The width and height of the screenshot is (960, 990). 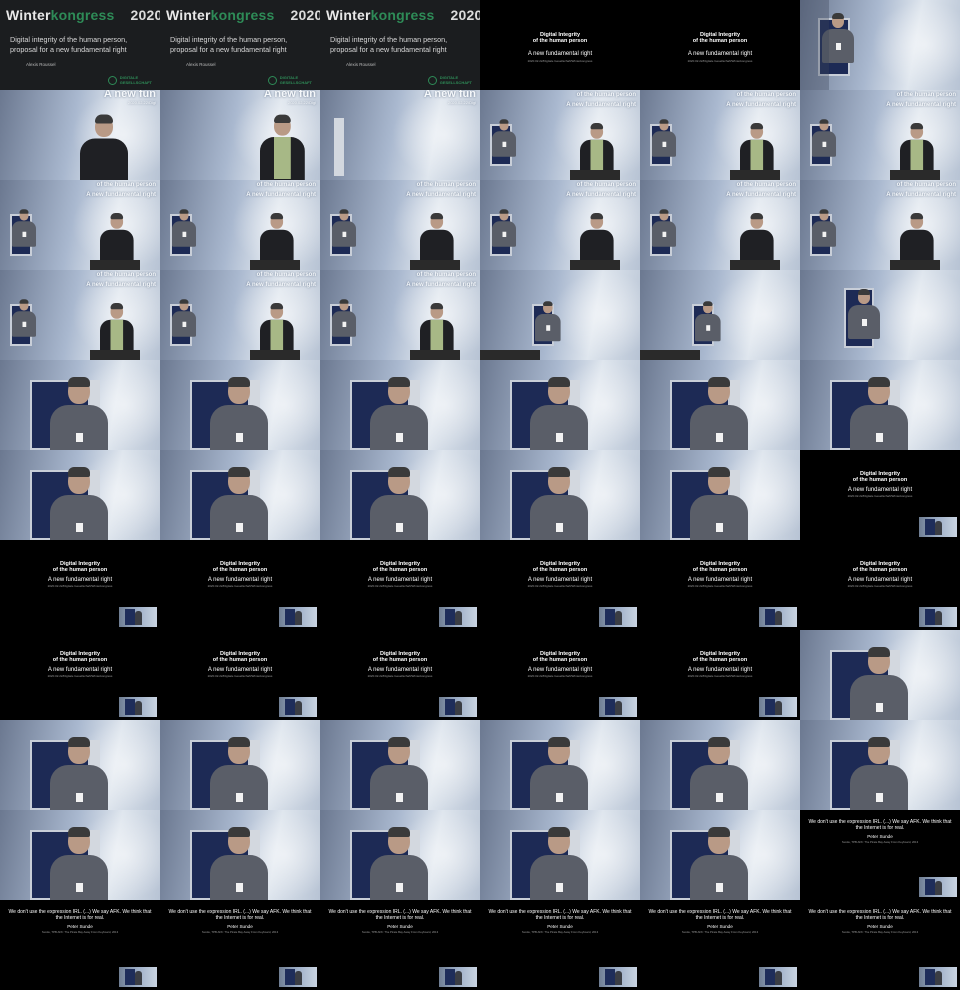 I want to click on backdrop-panel, so click(x=339, y=147).